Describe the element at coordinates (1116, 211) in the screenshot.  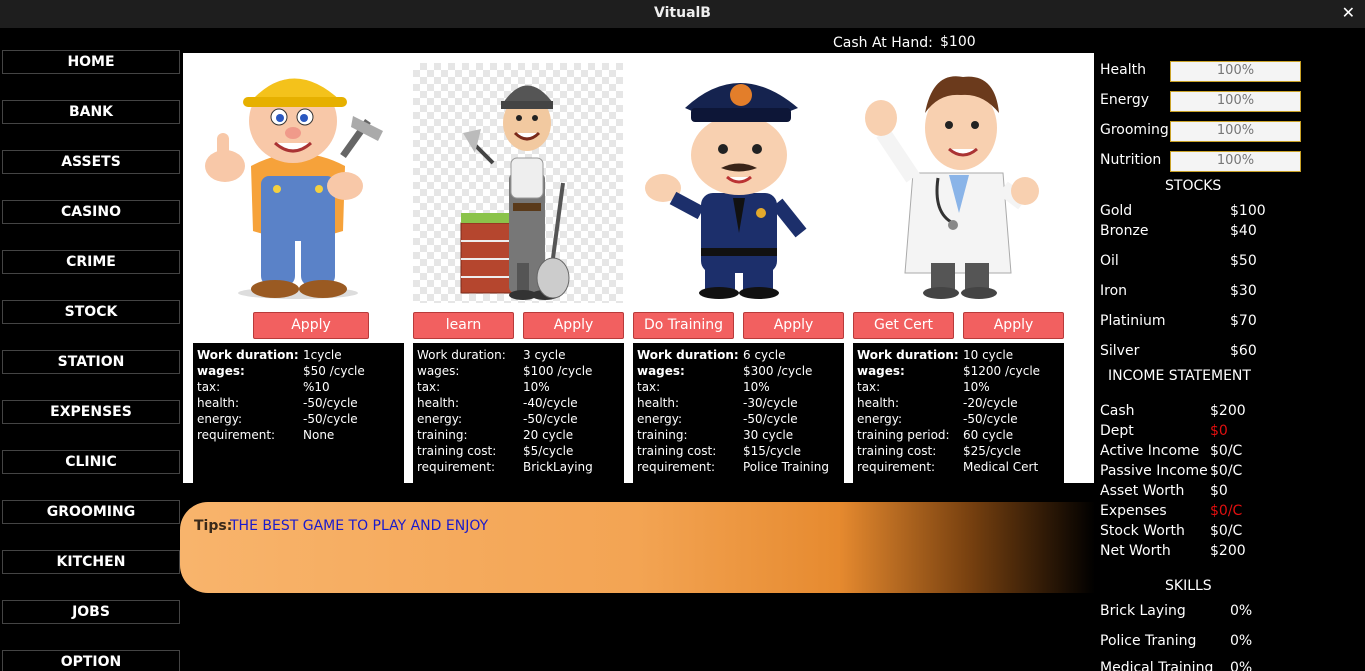
I see `stock-name: Gold` at that location.